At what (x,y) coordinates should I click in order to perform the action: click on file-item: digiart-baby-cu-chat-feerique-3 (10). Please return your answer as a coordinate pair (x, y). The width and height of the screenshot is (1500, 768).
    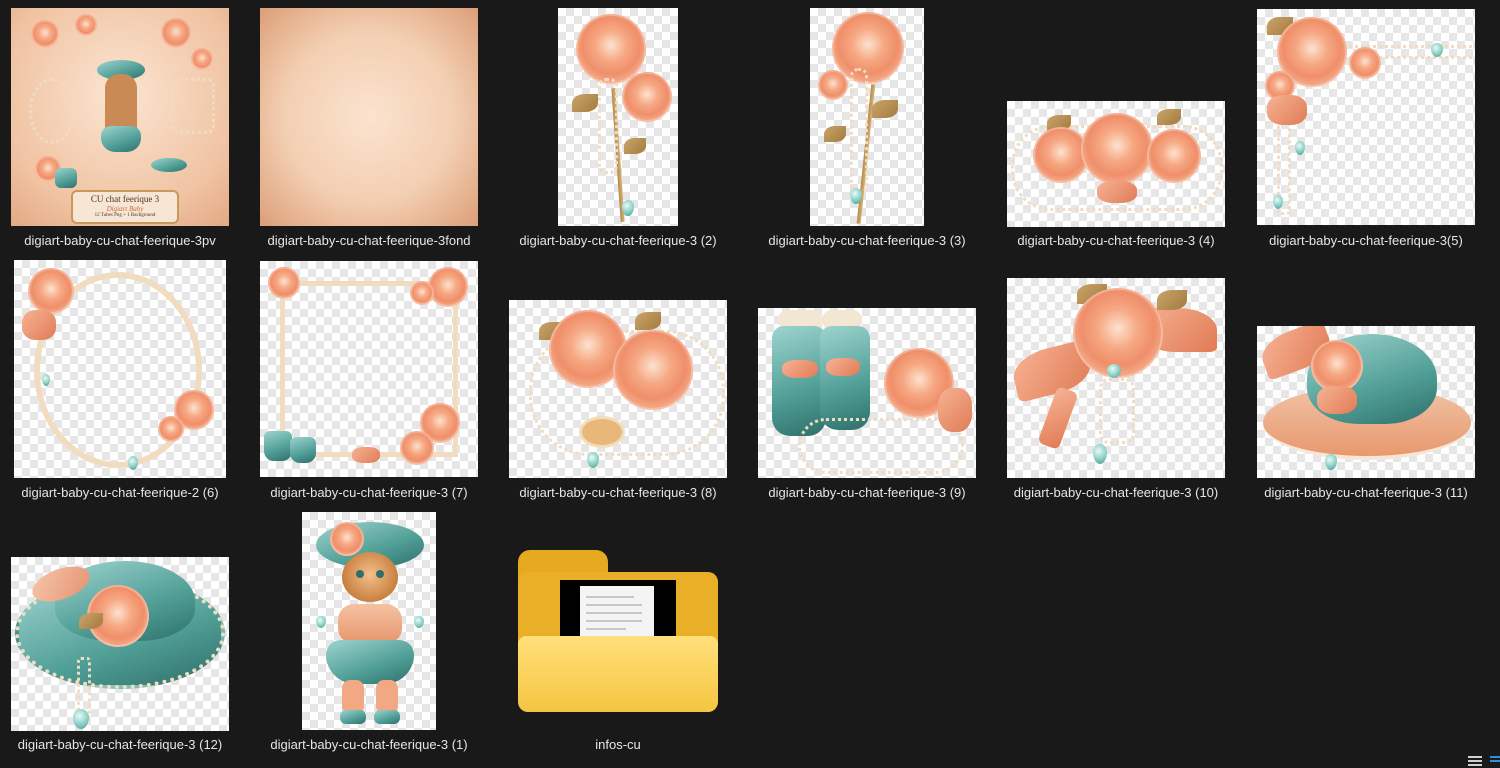
    Looking at the image, I should click on (1116, 382).